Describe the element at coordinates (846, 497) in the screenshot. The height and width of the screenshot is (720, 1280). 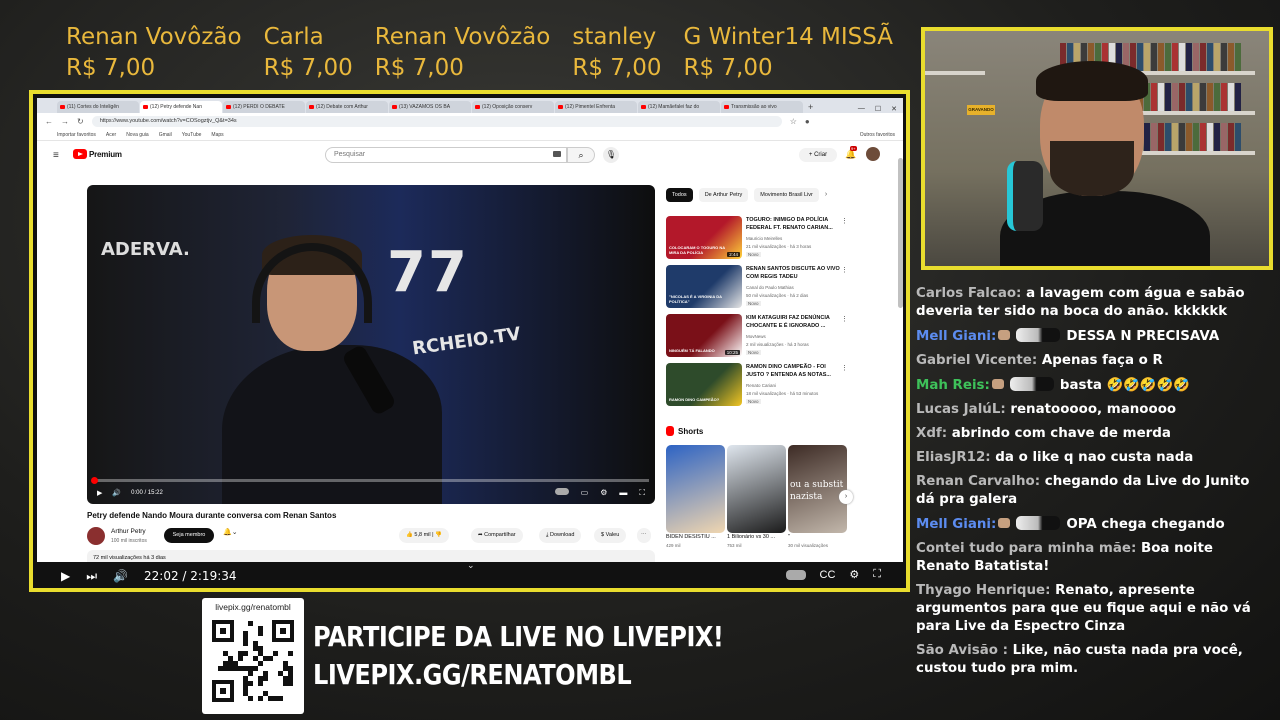
I see `shorts-next-icon: ›` at that location.